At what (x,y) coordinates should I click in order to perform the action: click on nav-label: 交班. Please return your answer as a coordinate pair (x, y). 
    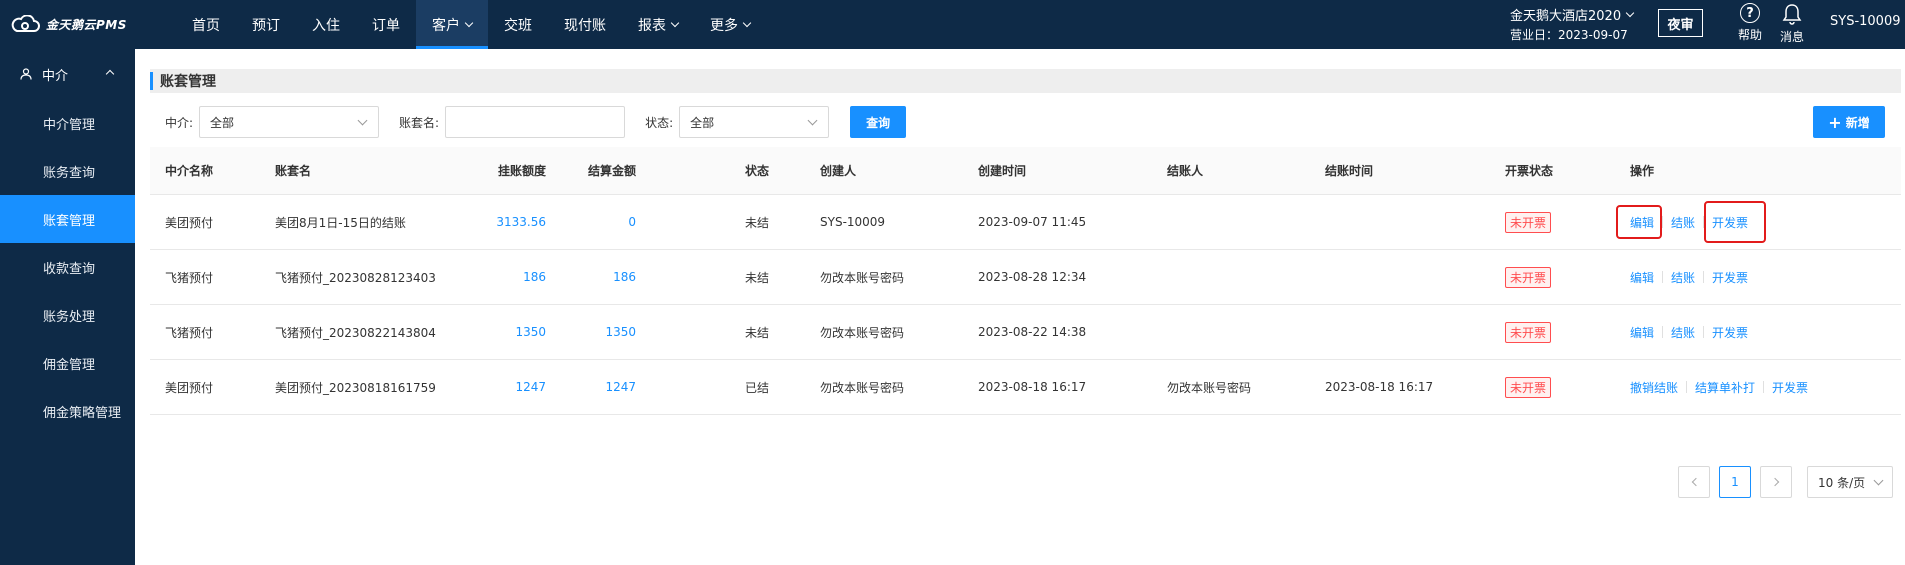
    Looking at the image, I should click on (518, 25).